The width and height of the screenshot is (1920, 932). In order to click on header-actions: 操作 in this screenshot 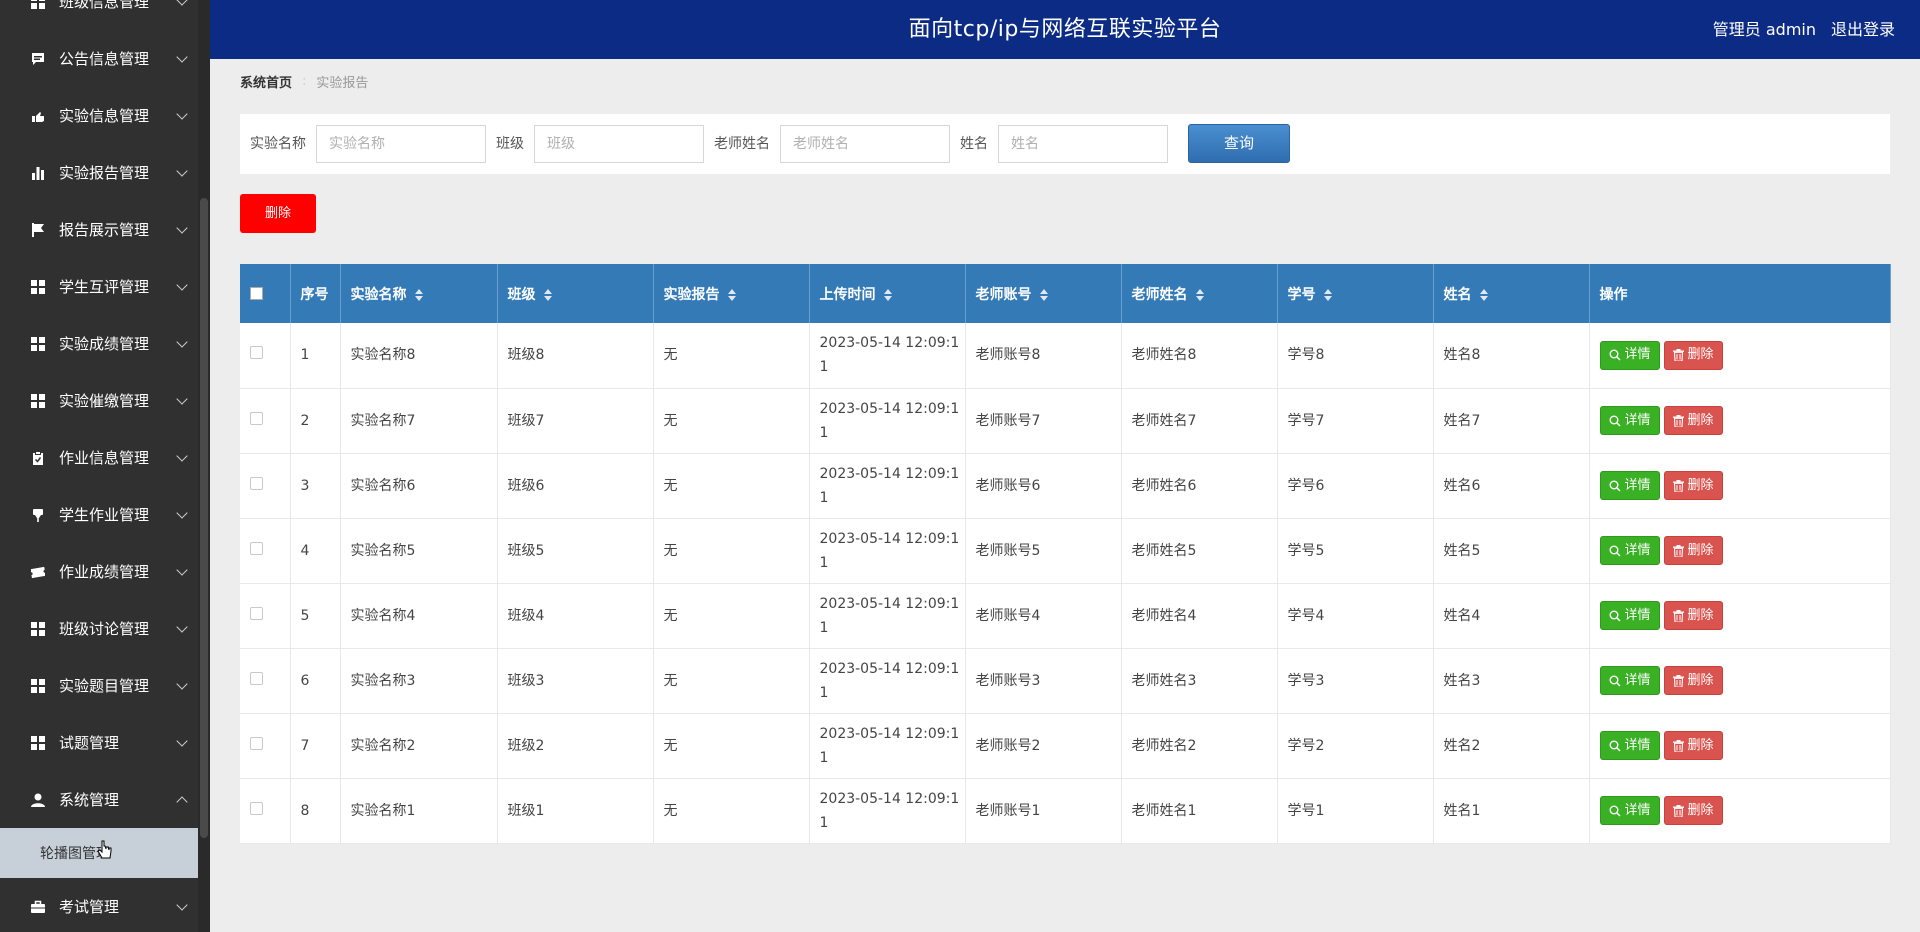, I will do `click(1740, 293)`.